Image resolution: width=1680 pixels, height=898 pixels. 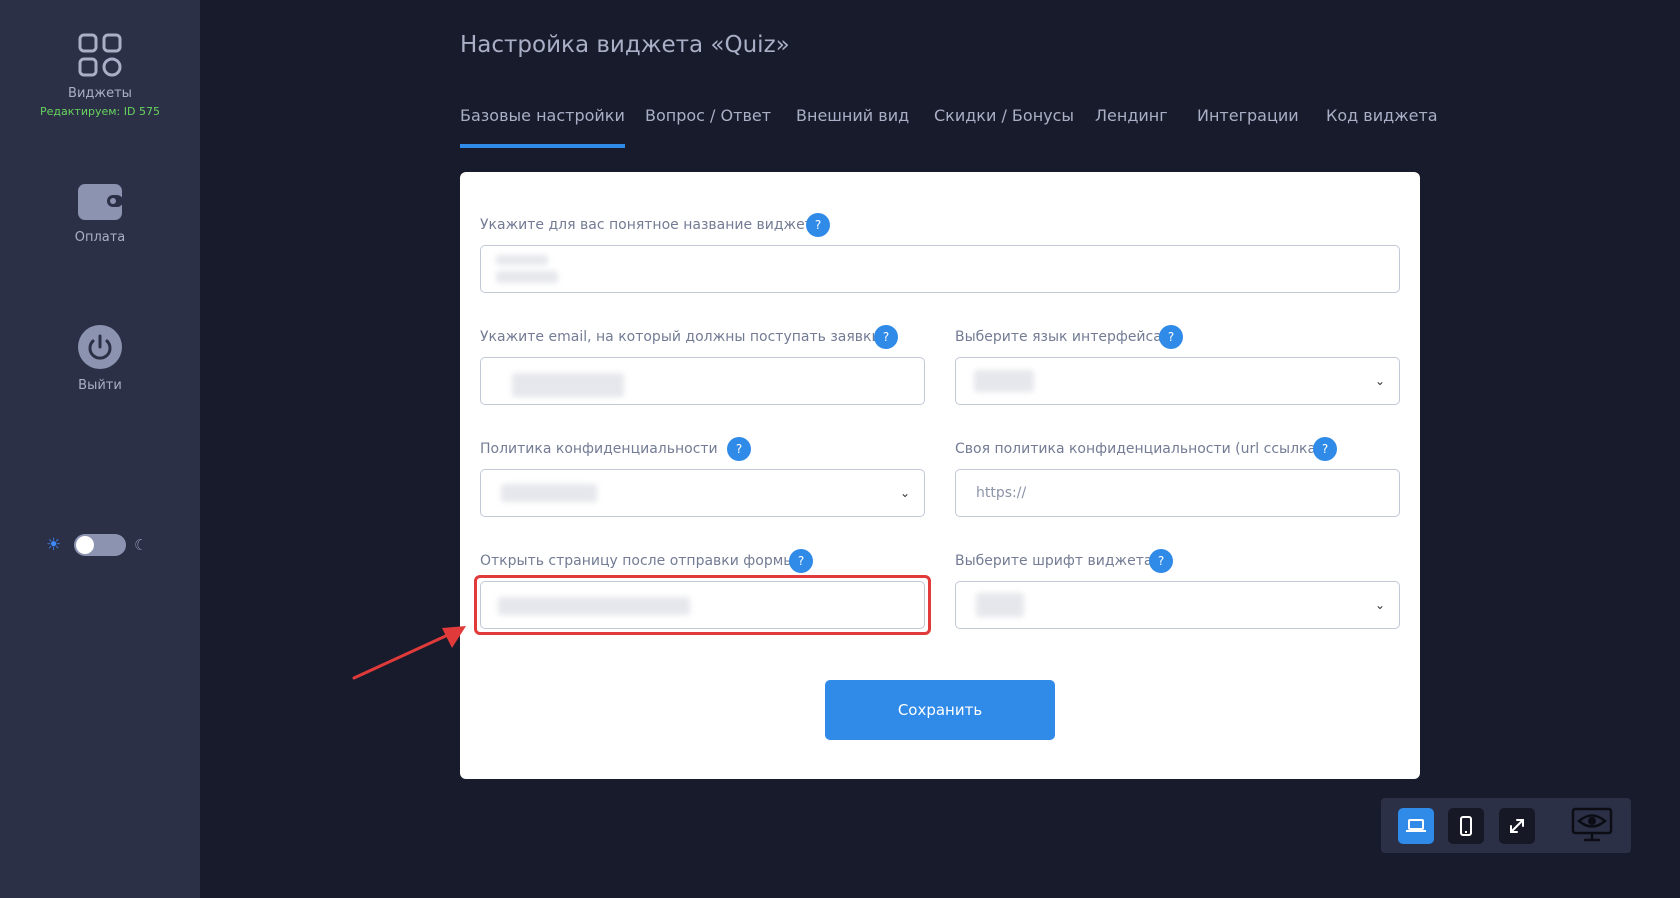 I want to click on laptop-icon, so click(x=1416, y=825).